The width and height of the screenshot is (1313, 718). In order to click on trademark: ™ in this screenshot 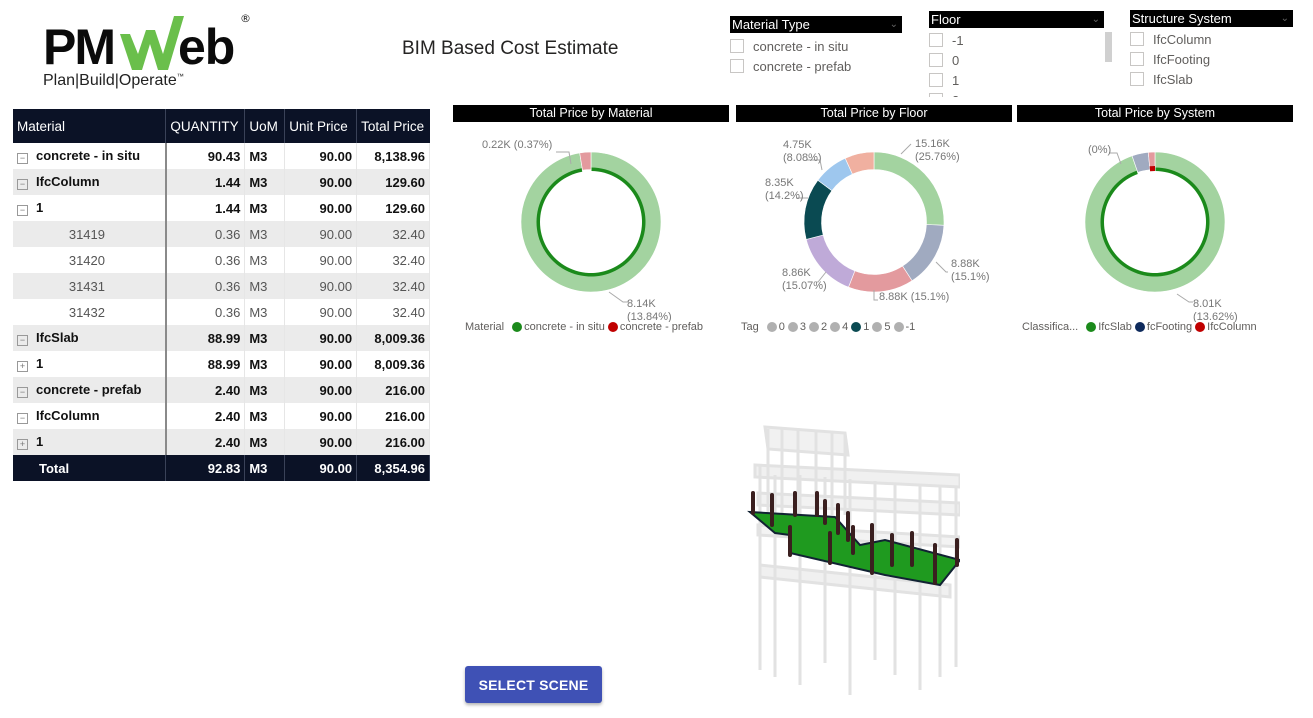, I will do `click(180, 77)`.